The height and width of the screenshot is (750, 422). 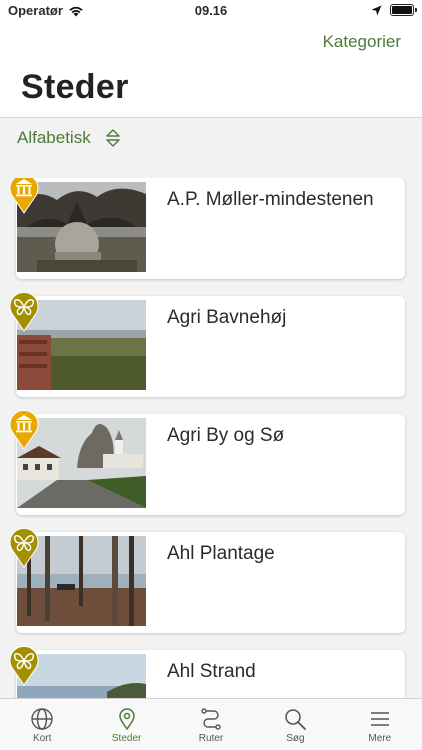 I want to click on status-time: 09.16, so click(x=211, y=10).